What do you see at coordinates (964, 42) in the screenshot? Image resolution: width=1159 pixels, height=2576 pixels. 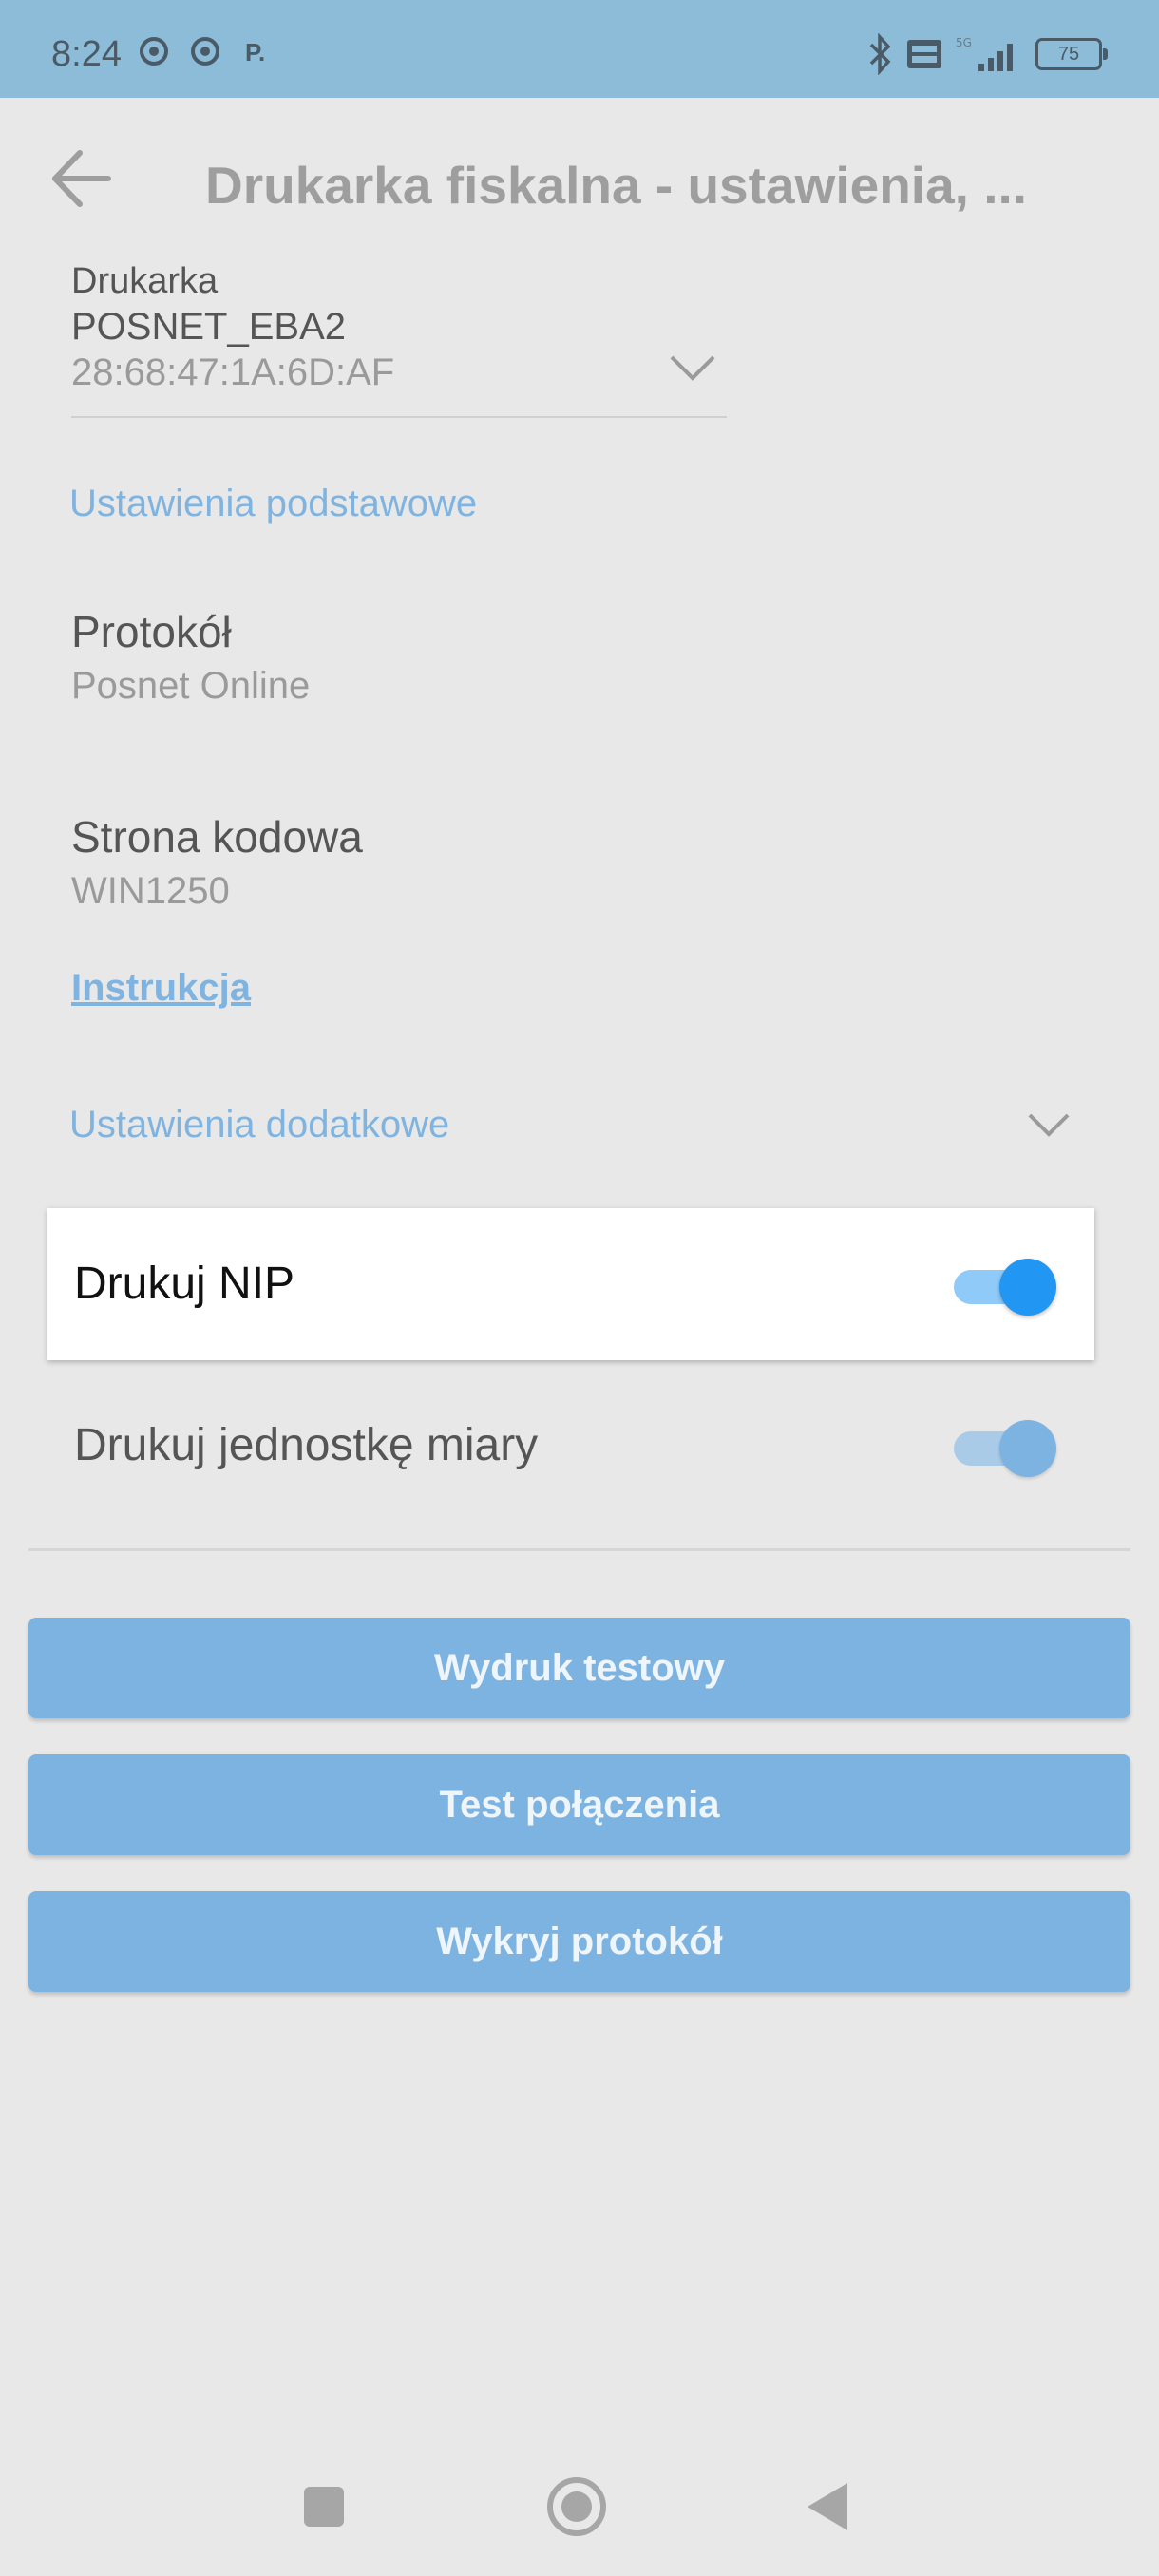 I see `svg-text: 5G` at bounding box center [964, 42].